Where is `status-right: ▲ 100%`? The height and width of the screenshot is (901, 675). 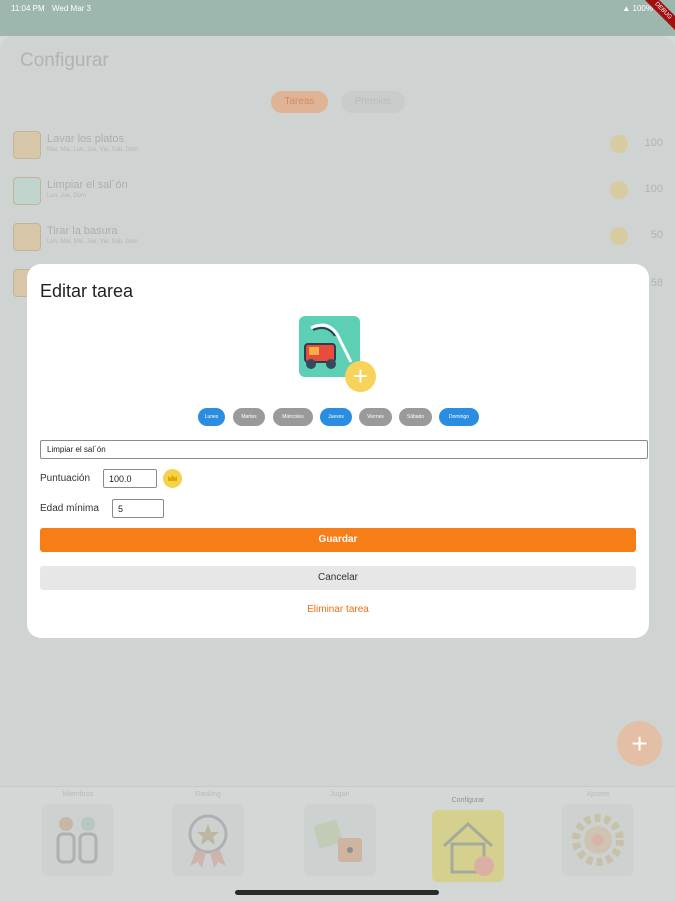 status-right: ▲ 100% is located at coordinates (637, 8).